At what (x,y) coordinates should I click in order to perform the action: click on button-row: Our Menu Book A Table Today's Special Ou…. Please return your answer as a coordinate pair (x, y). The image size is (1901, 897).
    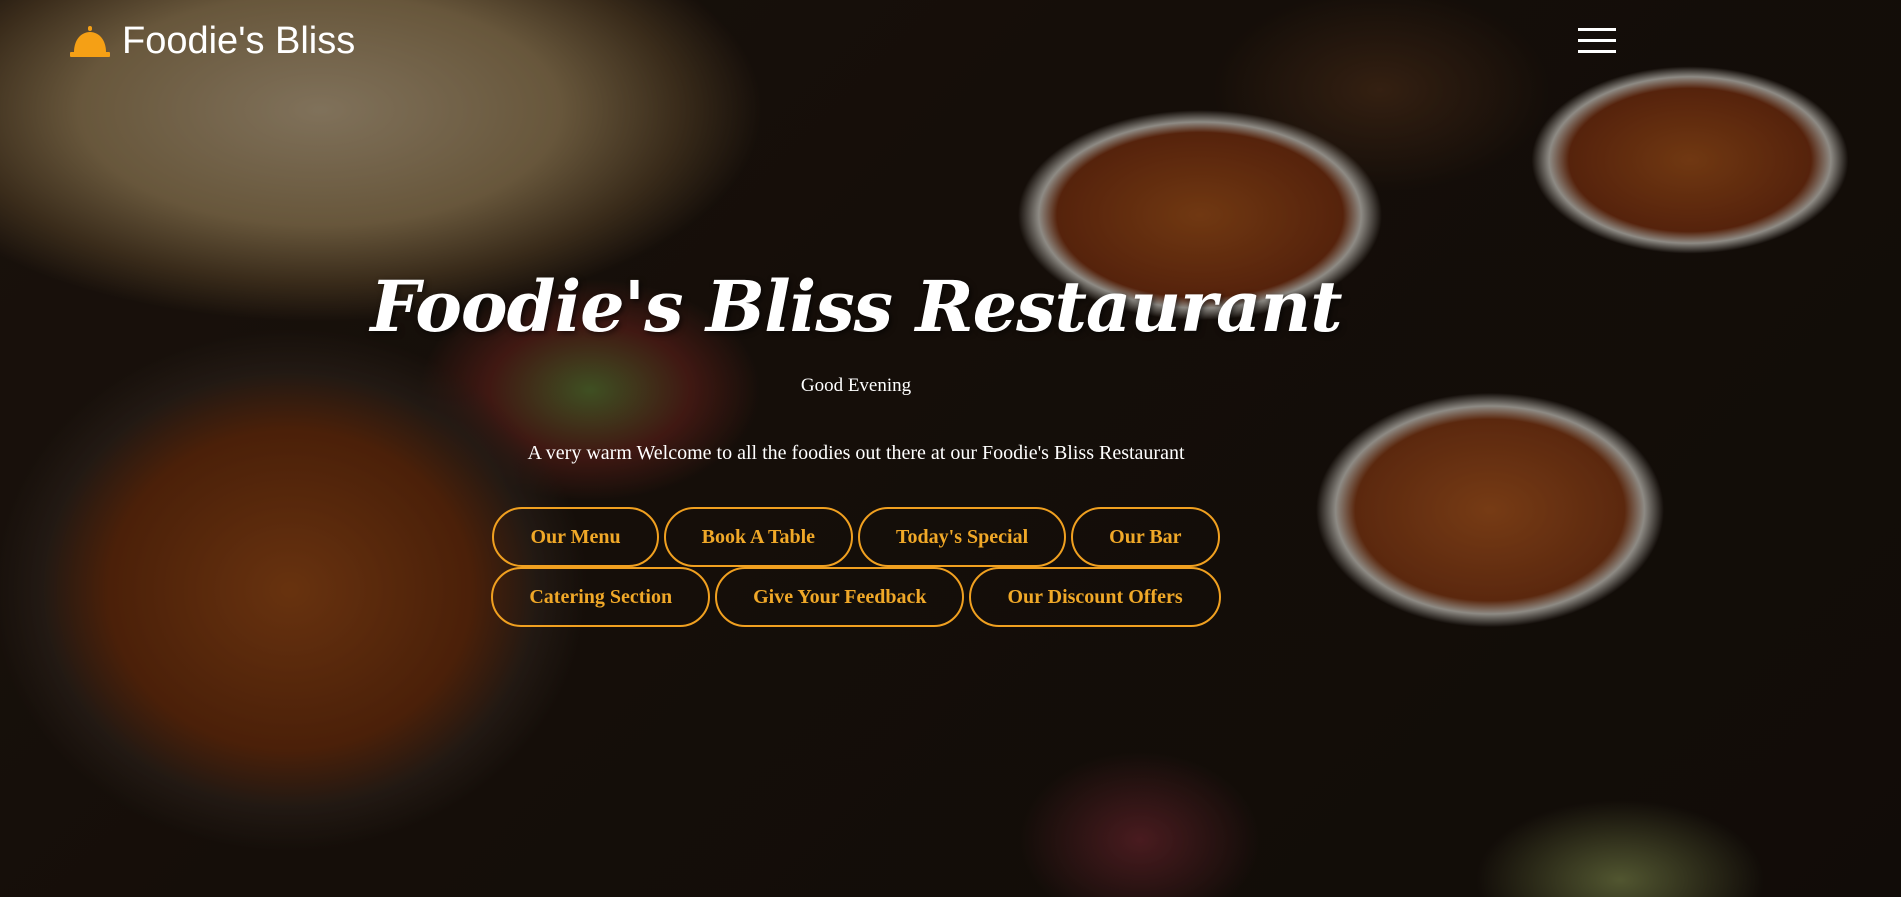
    Looking at the image, I should click on (856, 537).